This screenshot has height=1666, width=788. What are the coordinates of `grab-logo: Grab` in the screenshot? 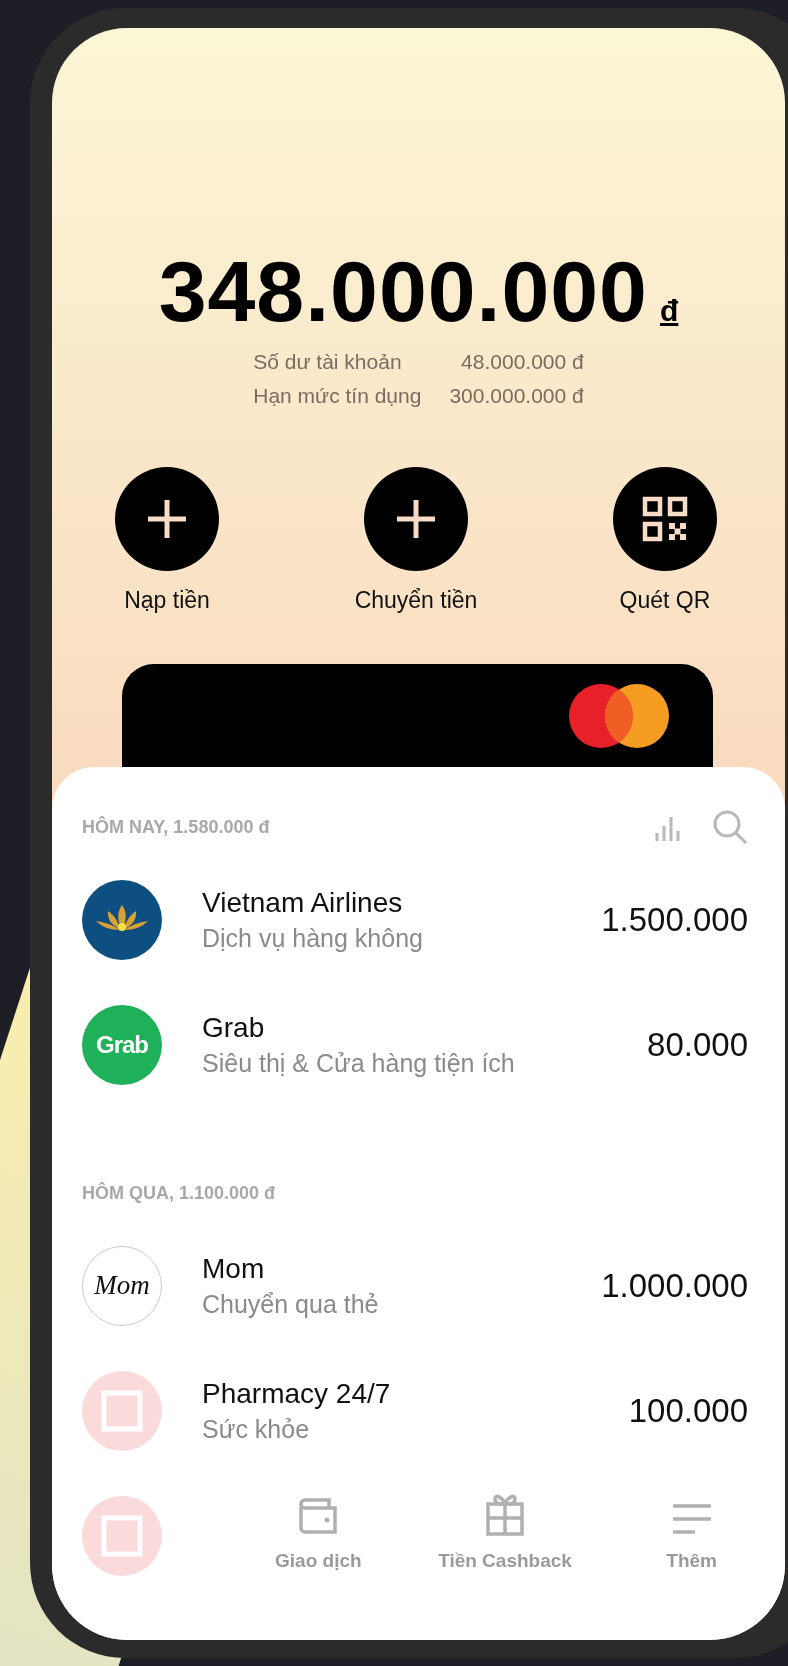 It's located at (122, 1044).